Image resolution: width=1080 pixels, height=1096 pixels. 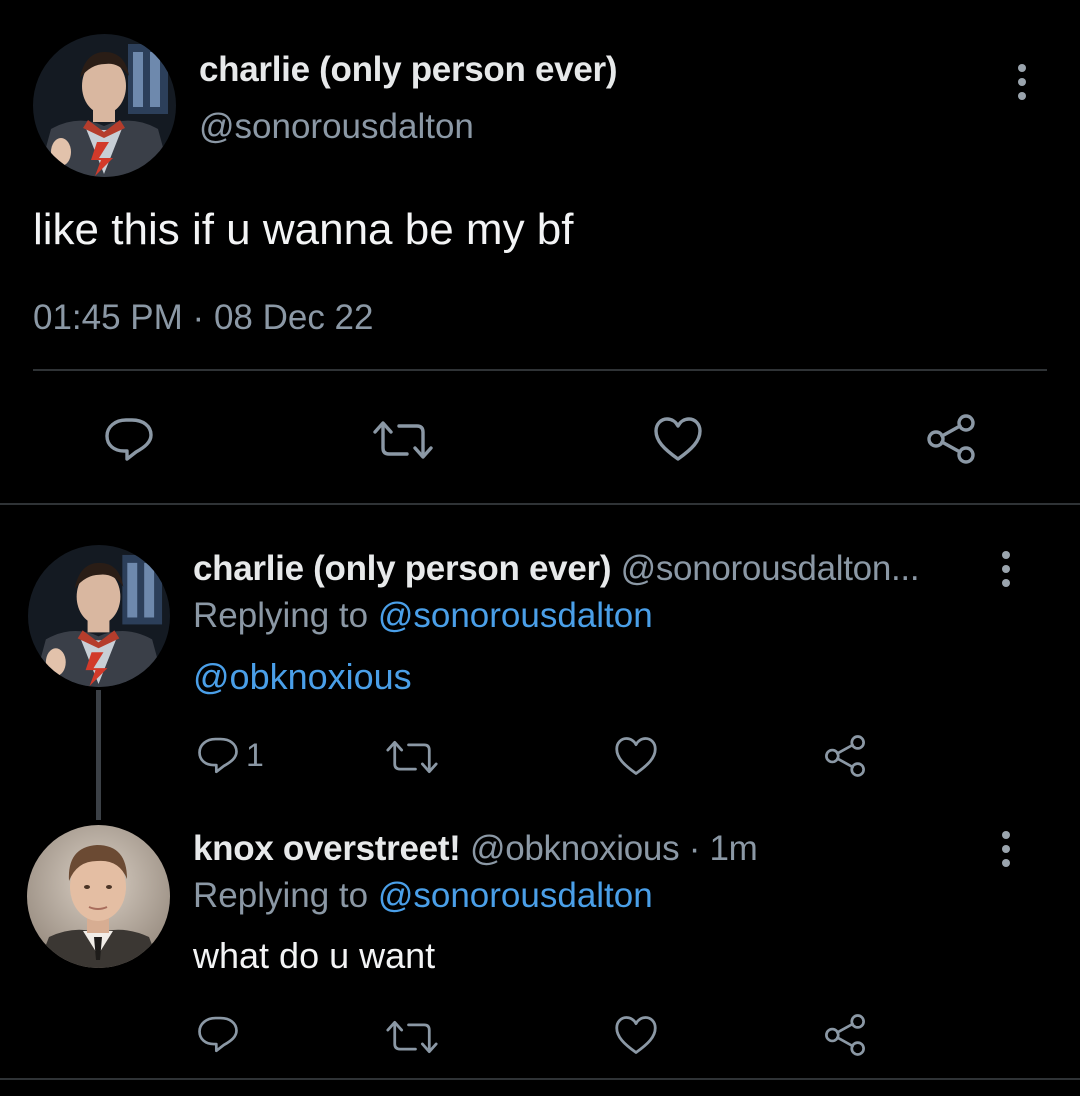 I want to click on reply-1-like-button, so click(x=636, y=756).